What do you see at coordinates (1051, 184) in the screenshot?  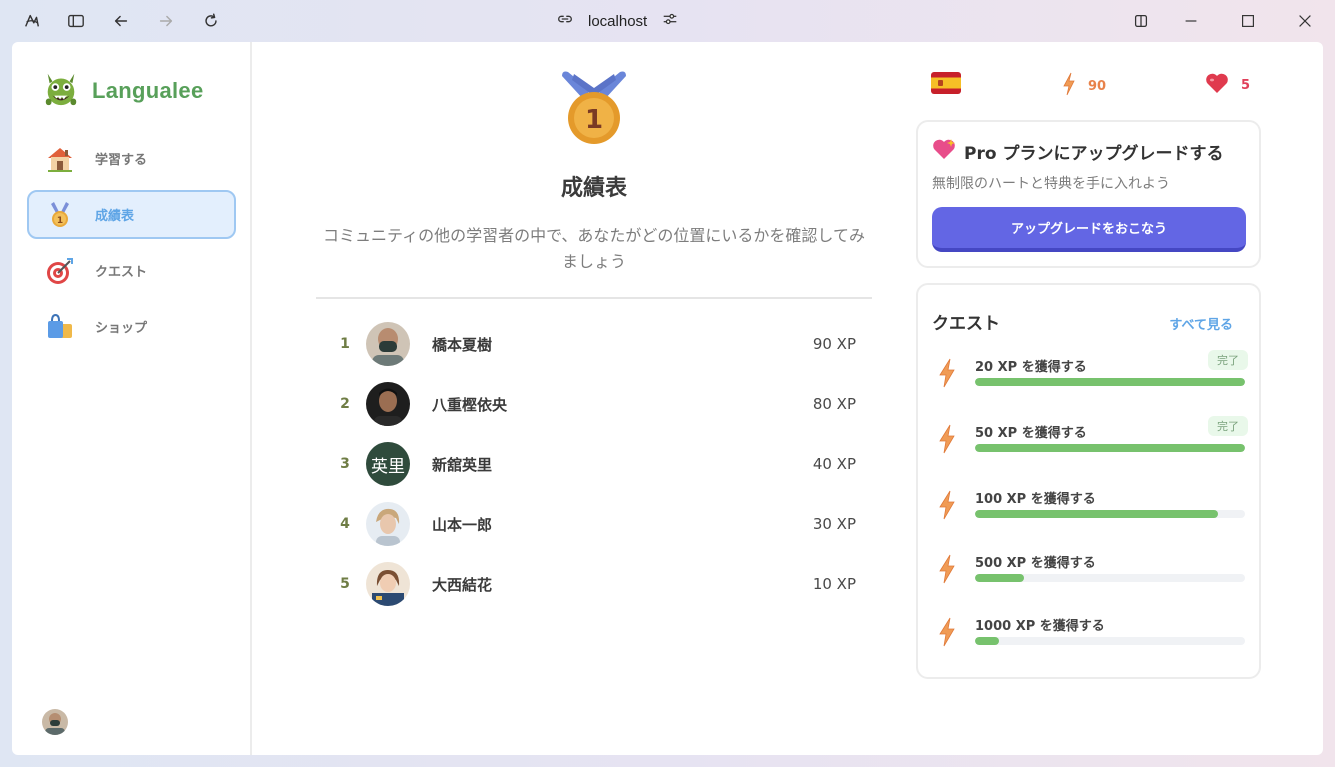 I see `pro-subtitle: 無制限のハートと特典を手に入れよう` at bounding box center [1051, 184].